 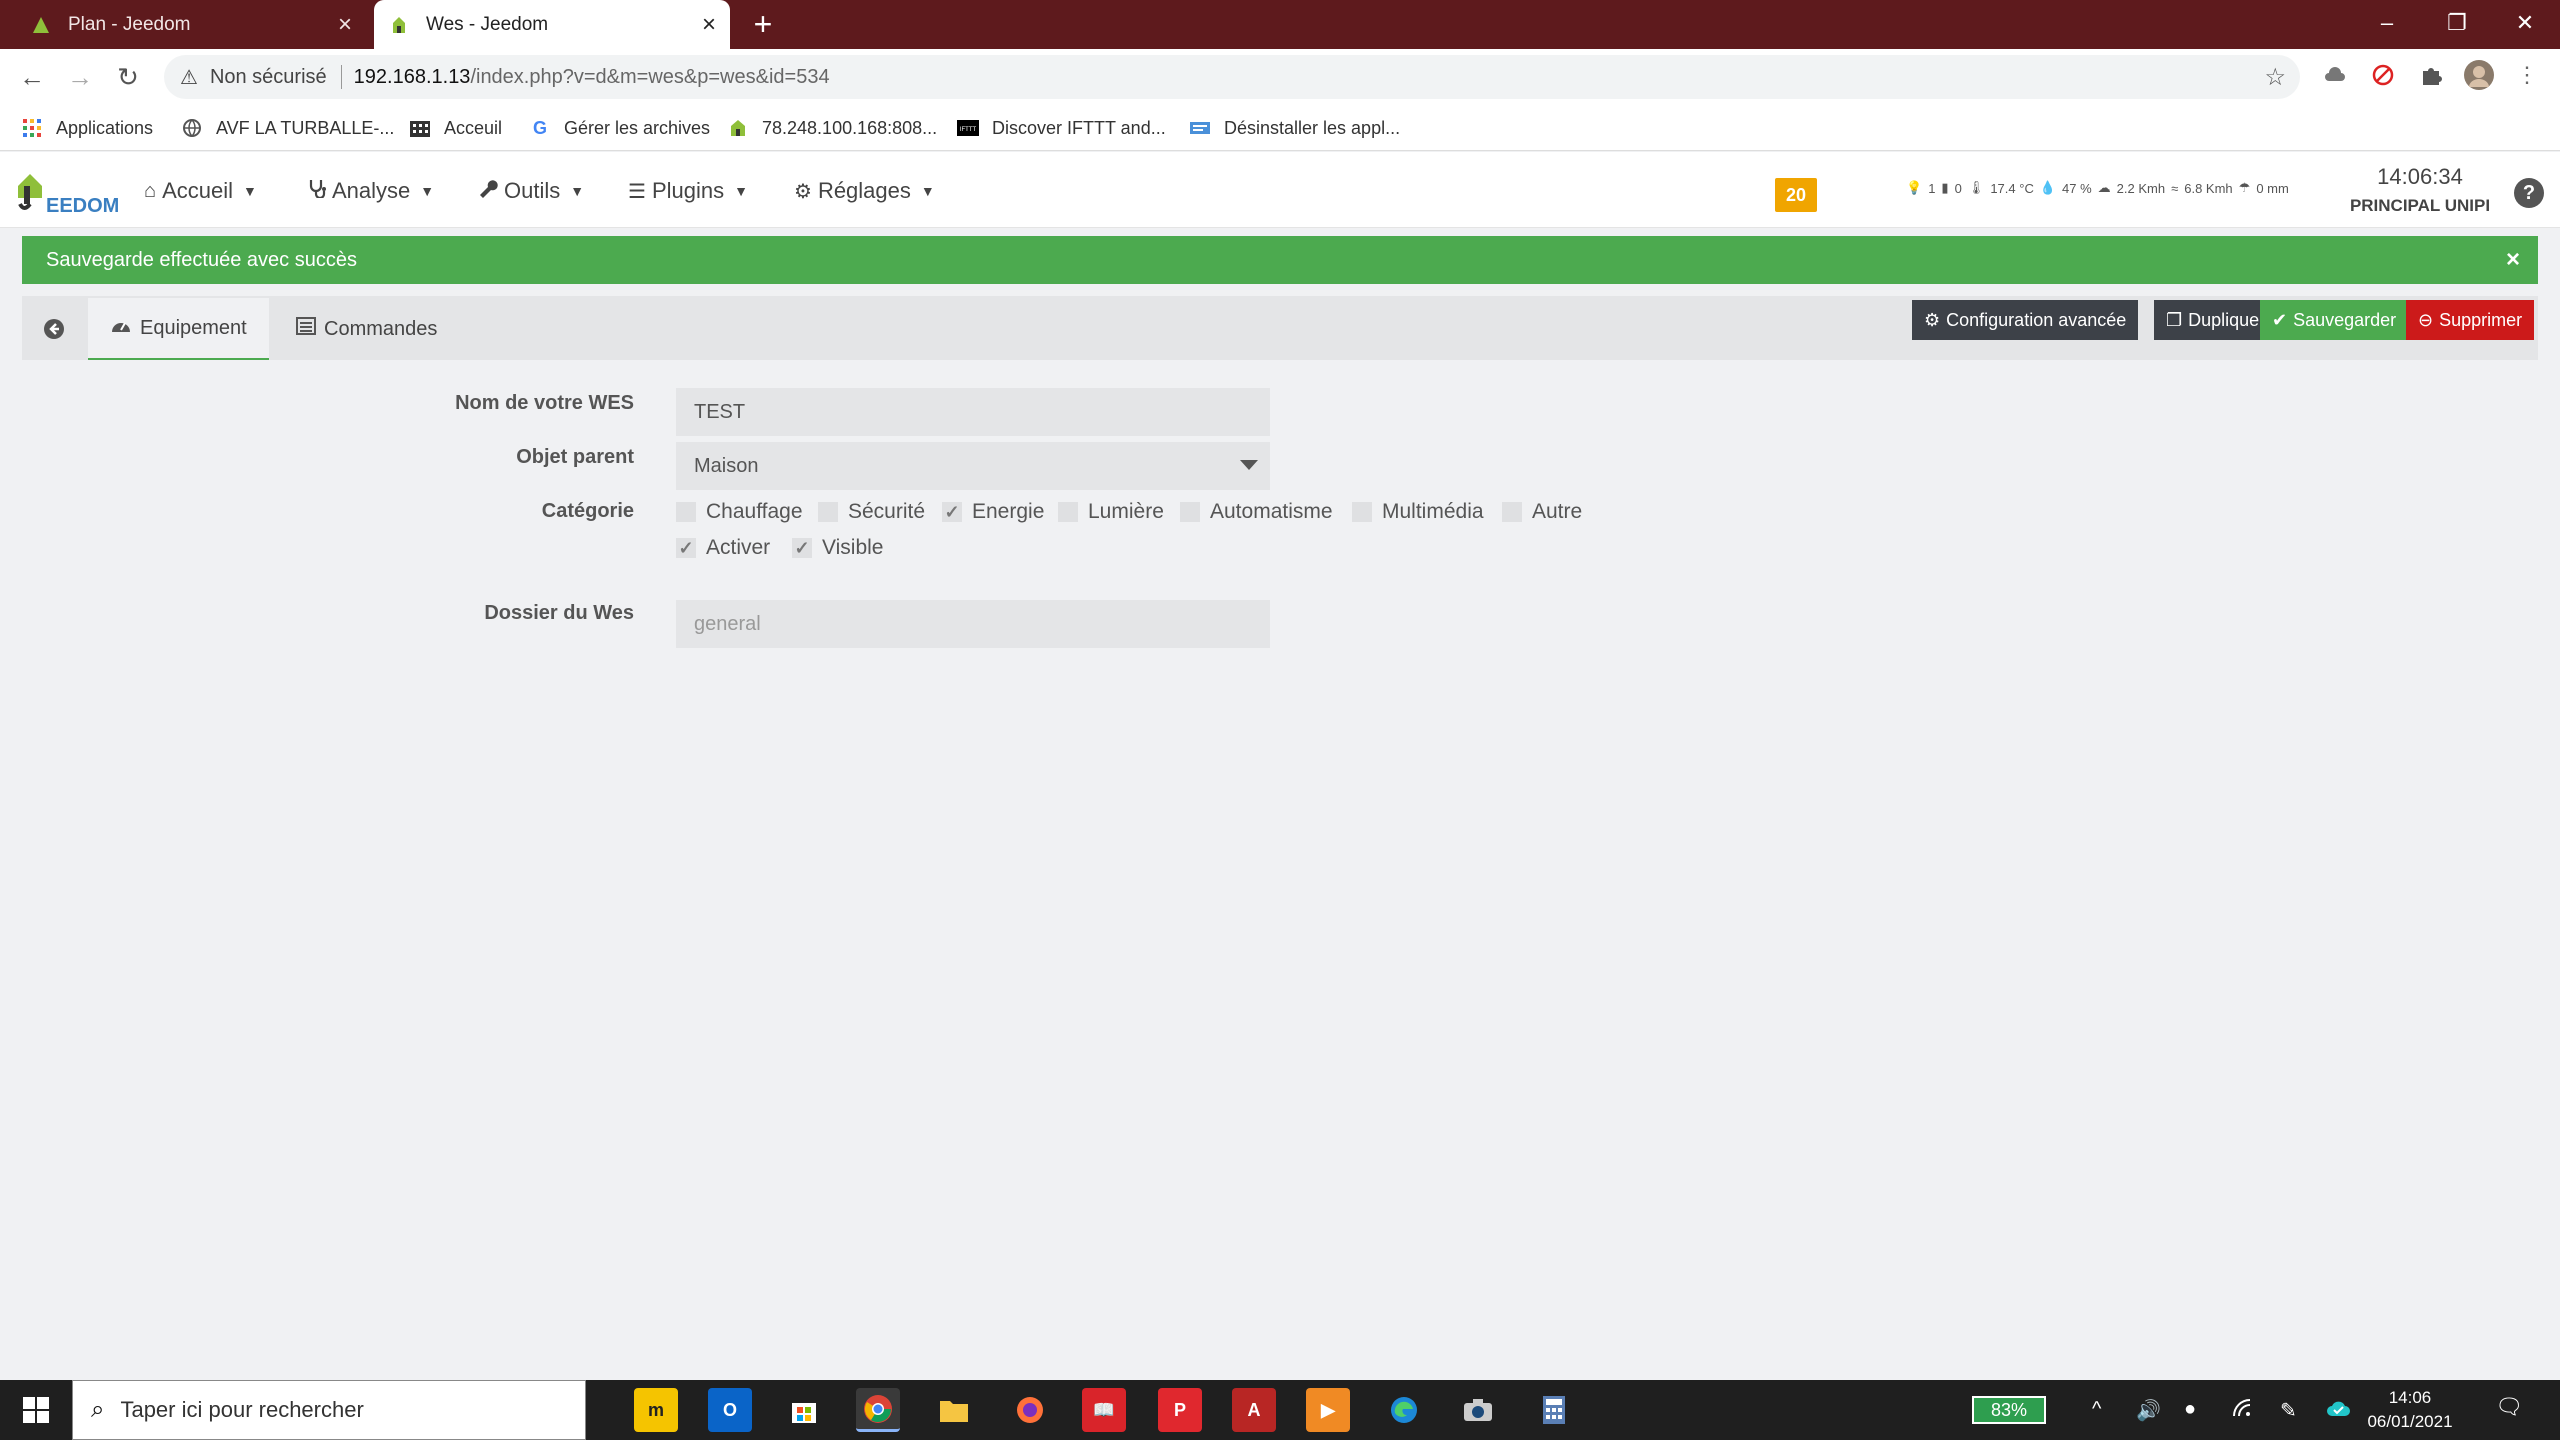 I want to click on dashboard-gauge-icon, so click(x=121, y=328).